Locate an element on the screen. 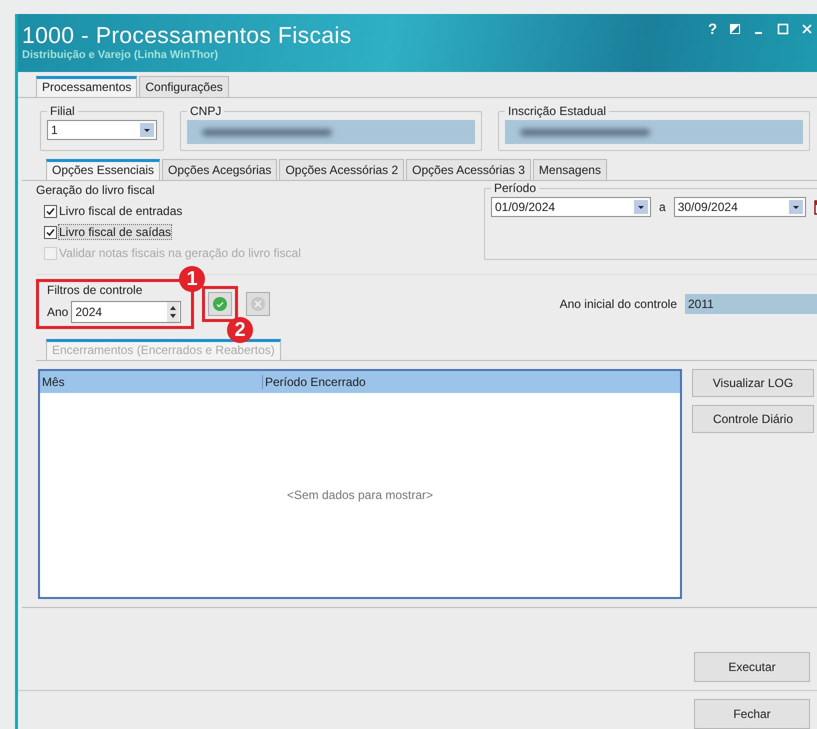 This screenshot has height=729, width=817. tab: Opções Acessórias 2 is located at coordinates (341, 169).